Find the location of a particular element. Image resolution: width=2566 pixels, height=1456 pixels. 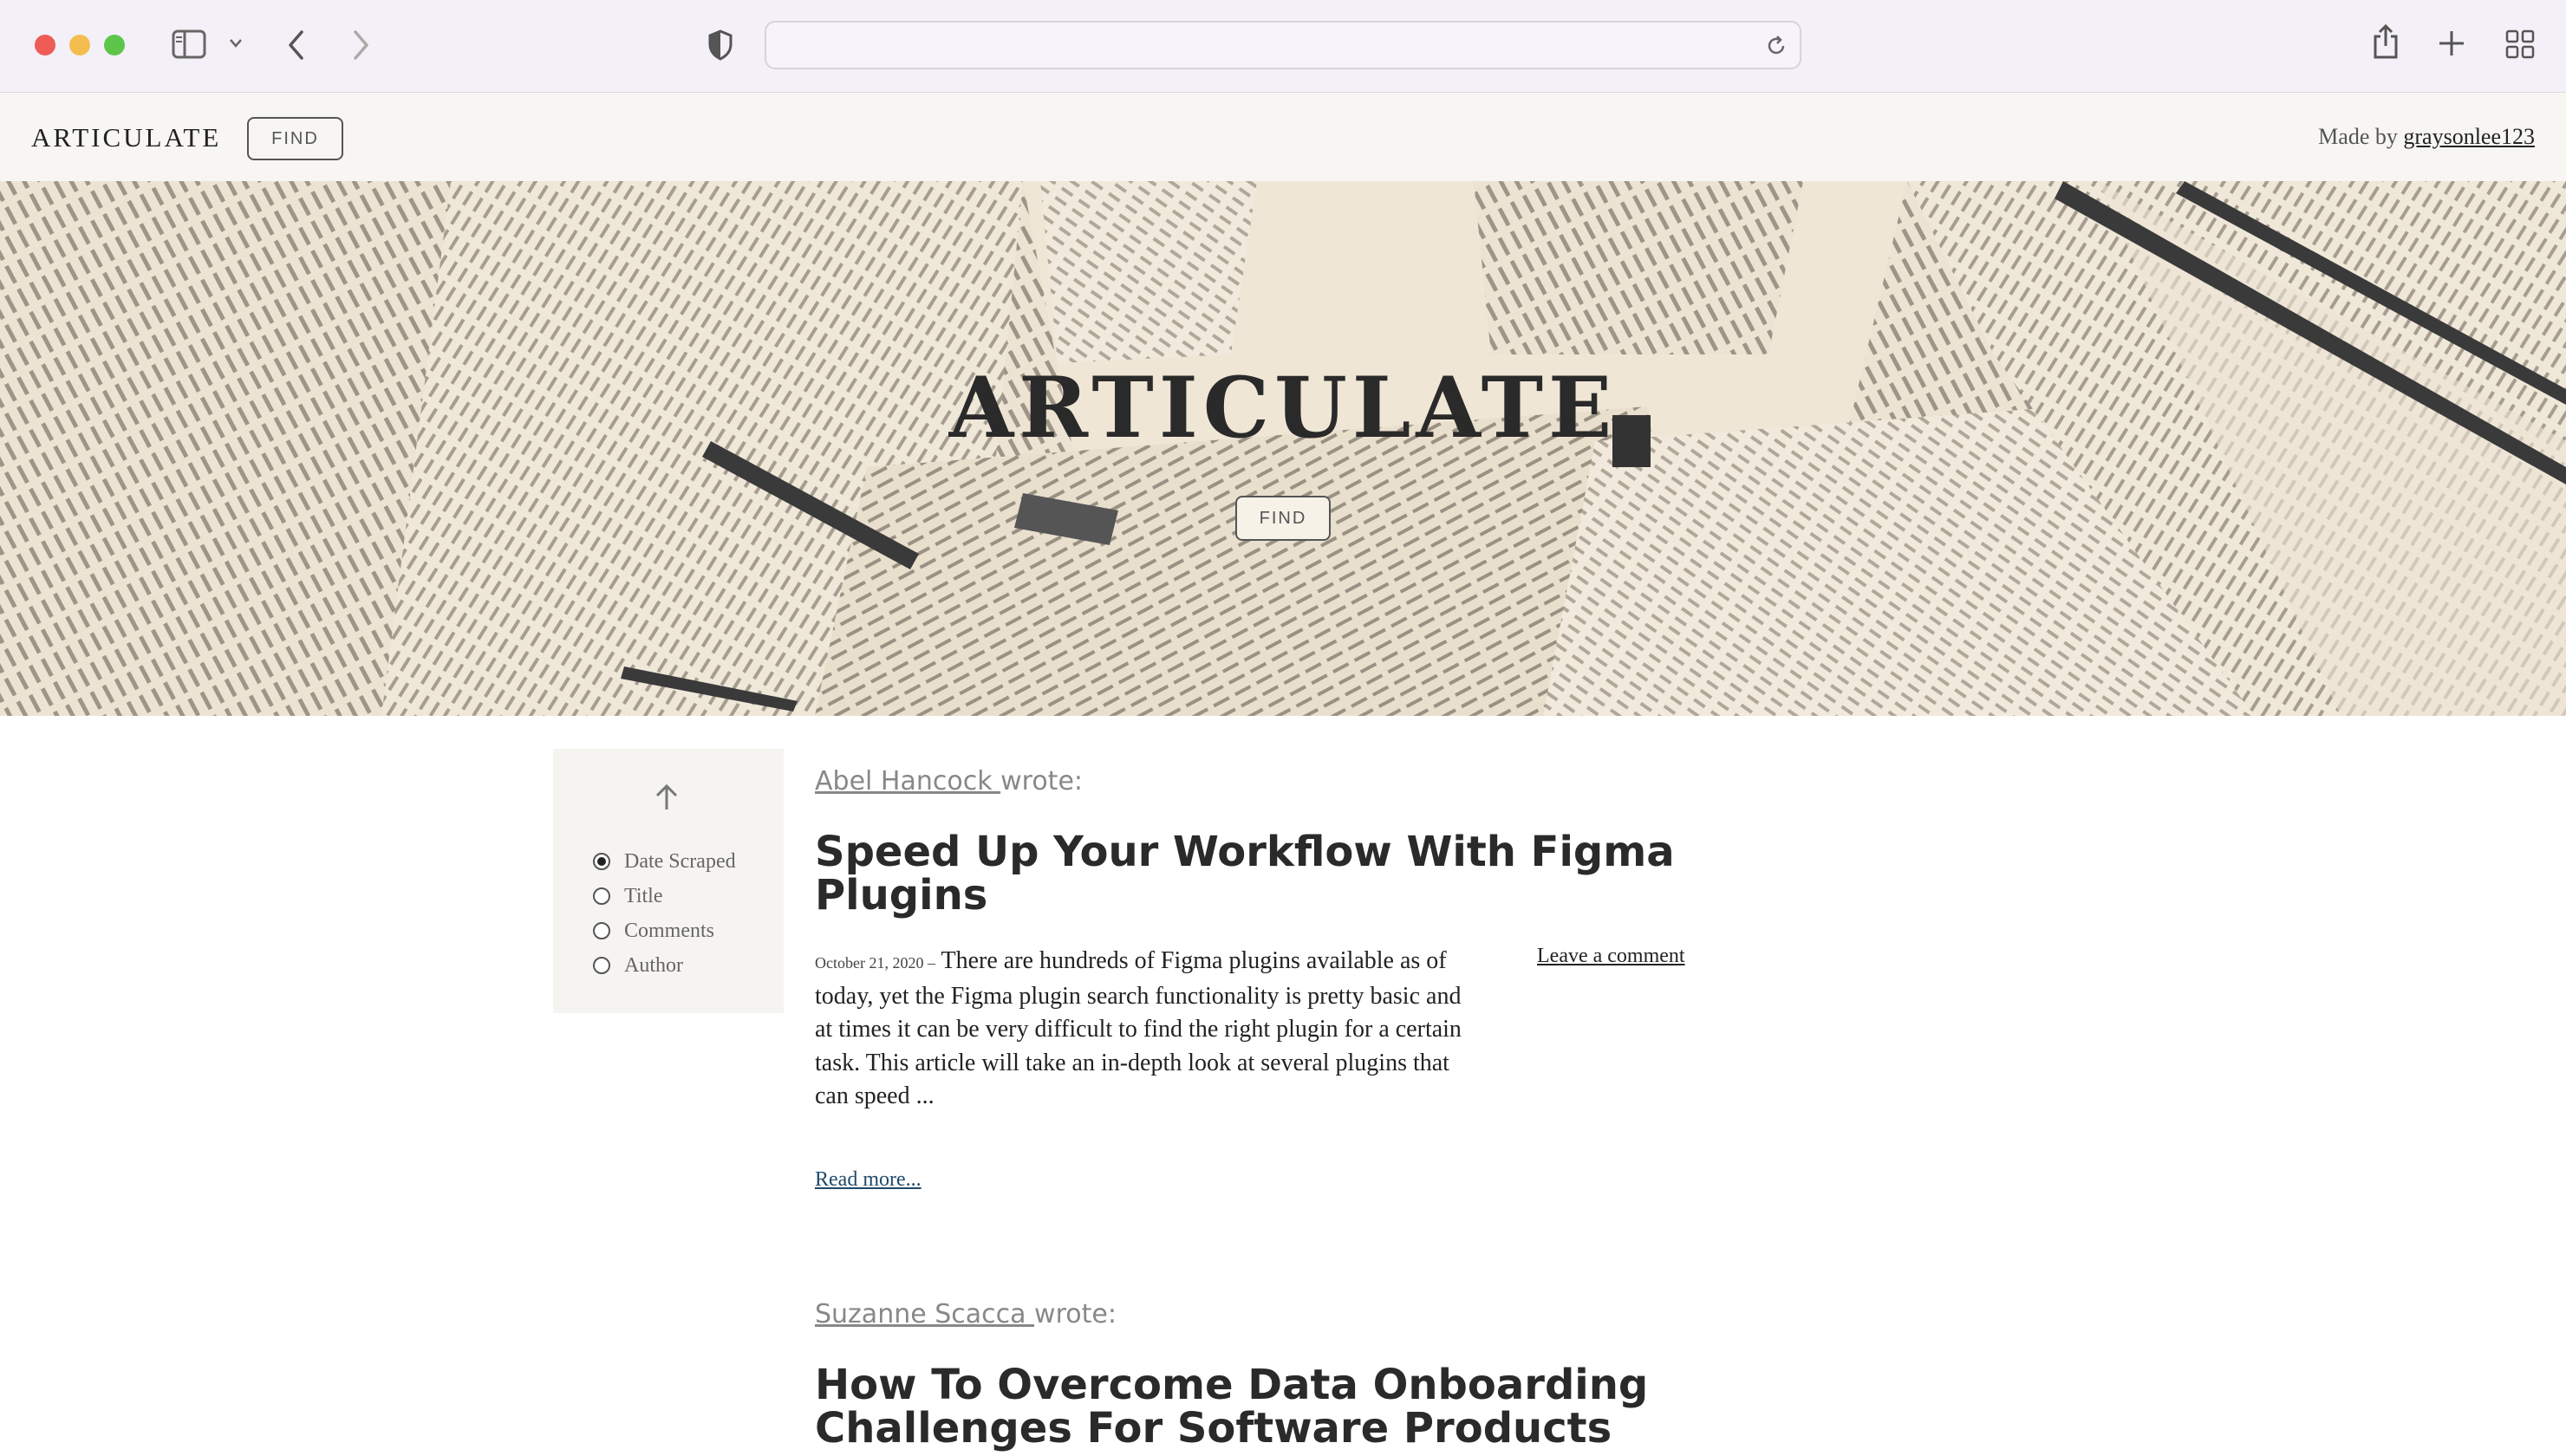

share-icon is located at coordinates (2386, 42).